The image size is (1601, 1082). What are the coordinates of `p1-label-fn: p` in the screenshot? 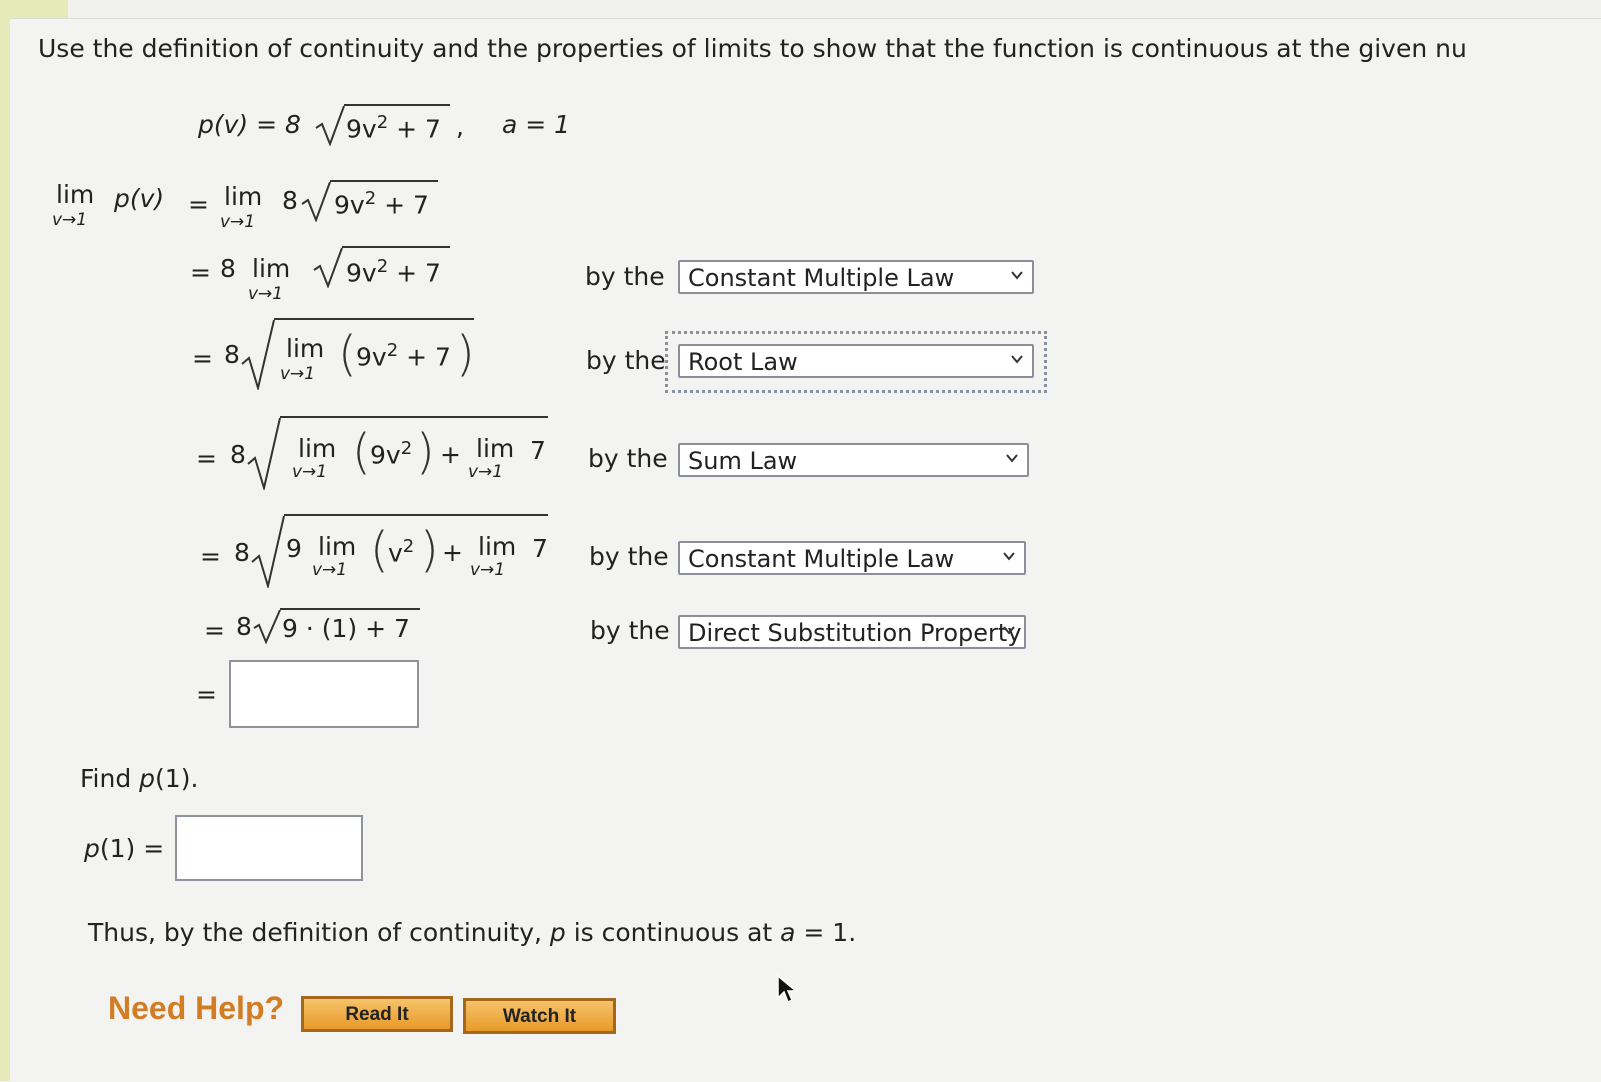 It's located at (92, 848).